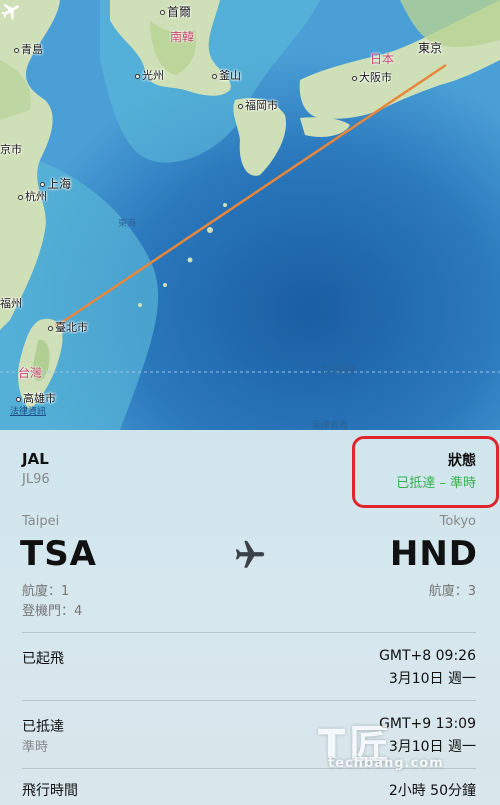 The width and height of the screenshot is (500, 805). I want to click on map-label-korea: 南韓, so click(182, 37).